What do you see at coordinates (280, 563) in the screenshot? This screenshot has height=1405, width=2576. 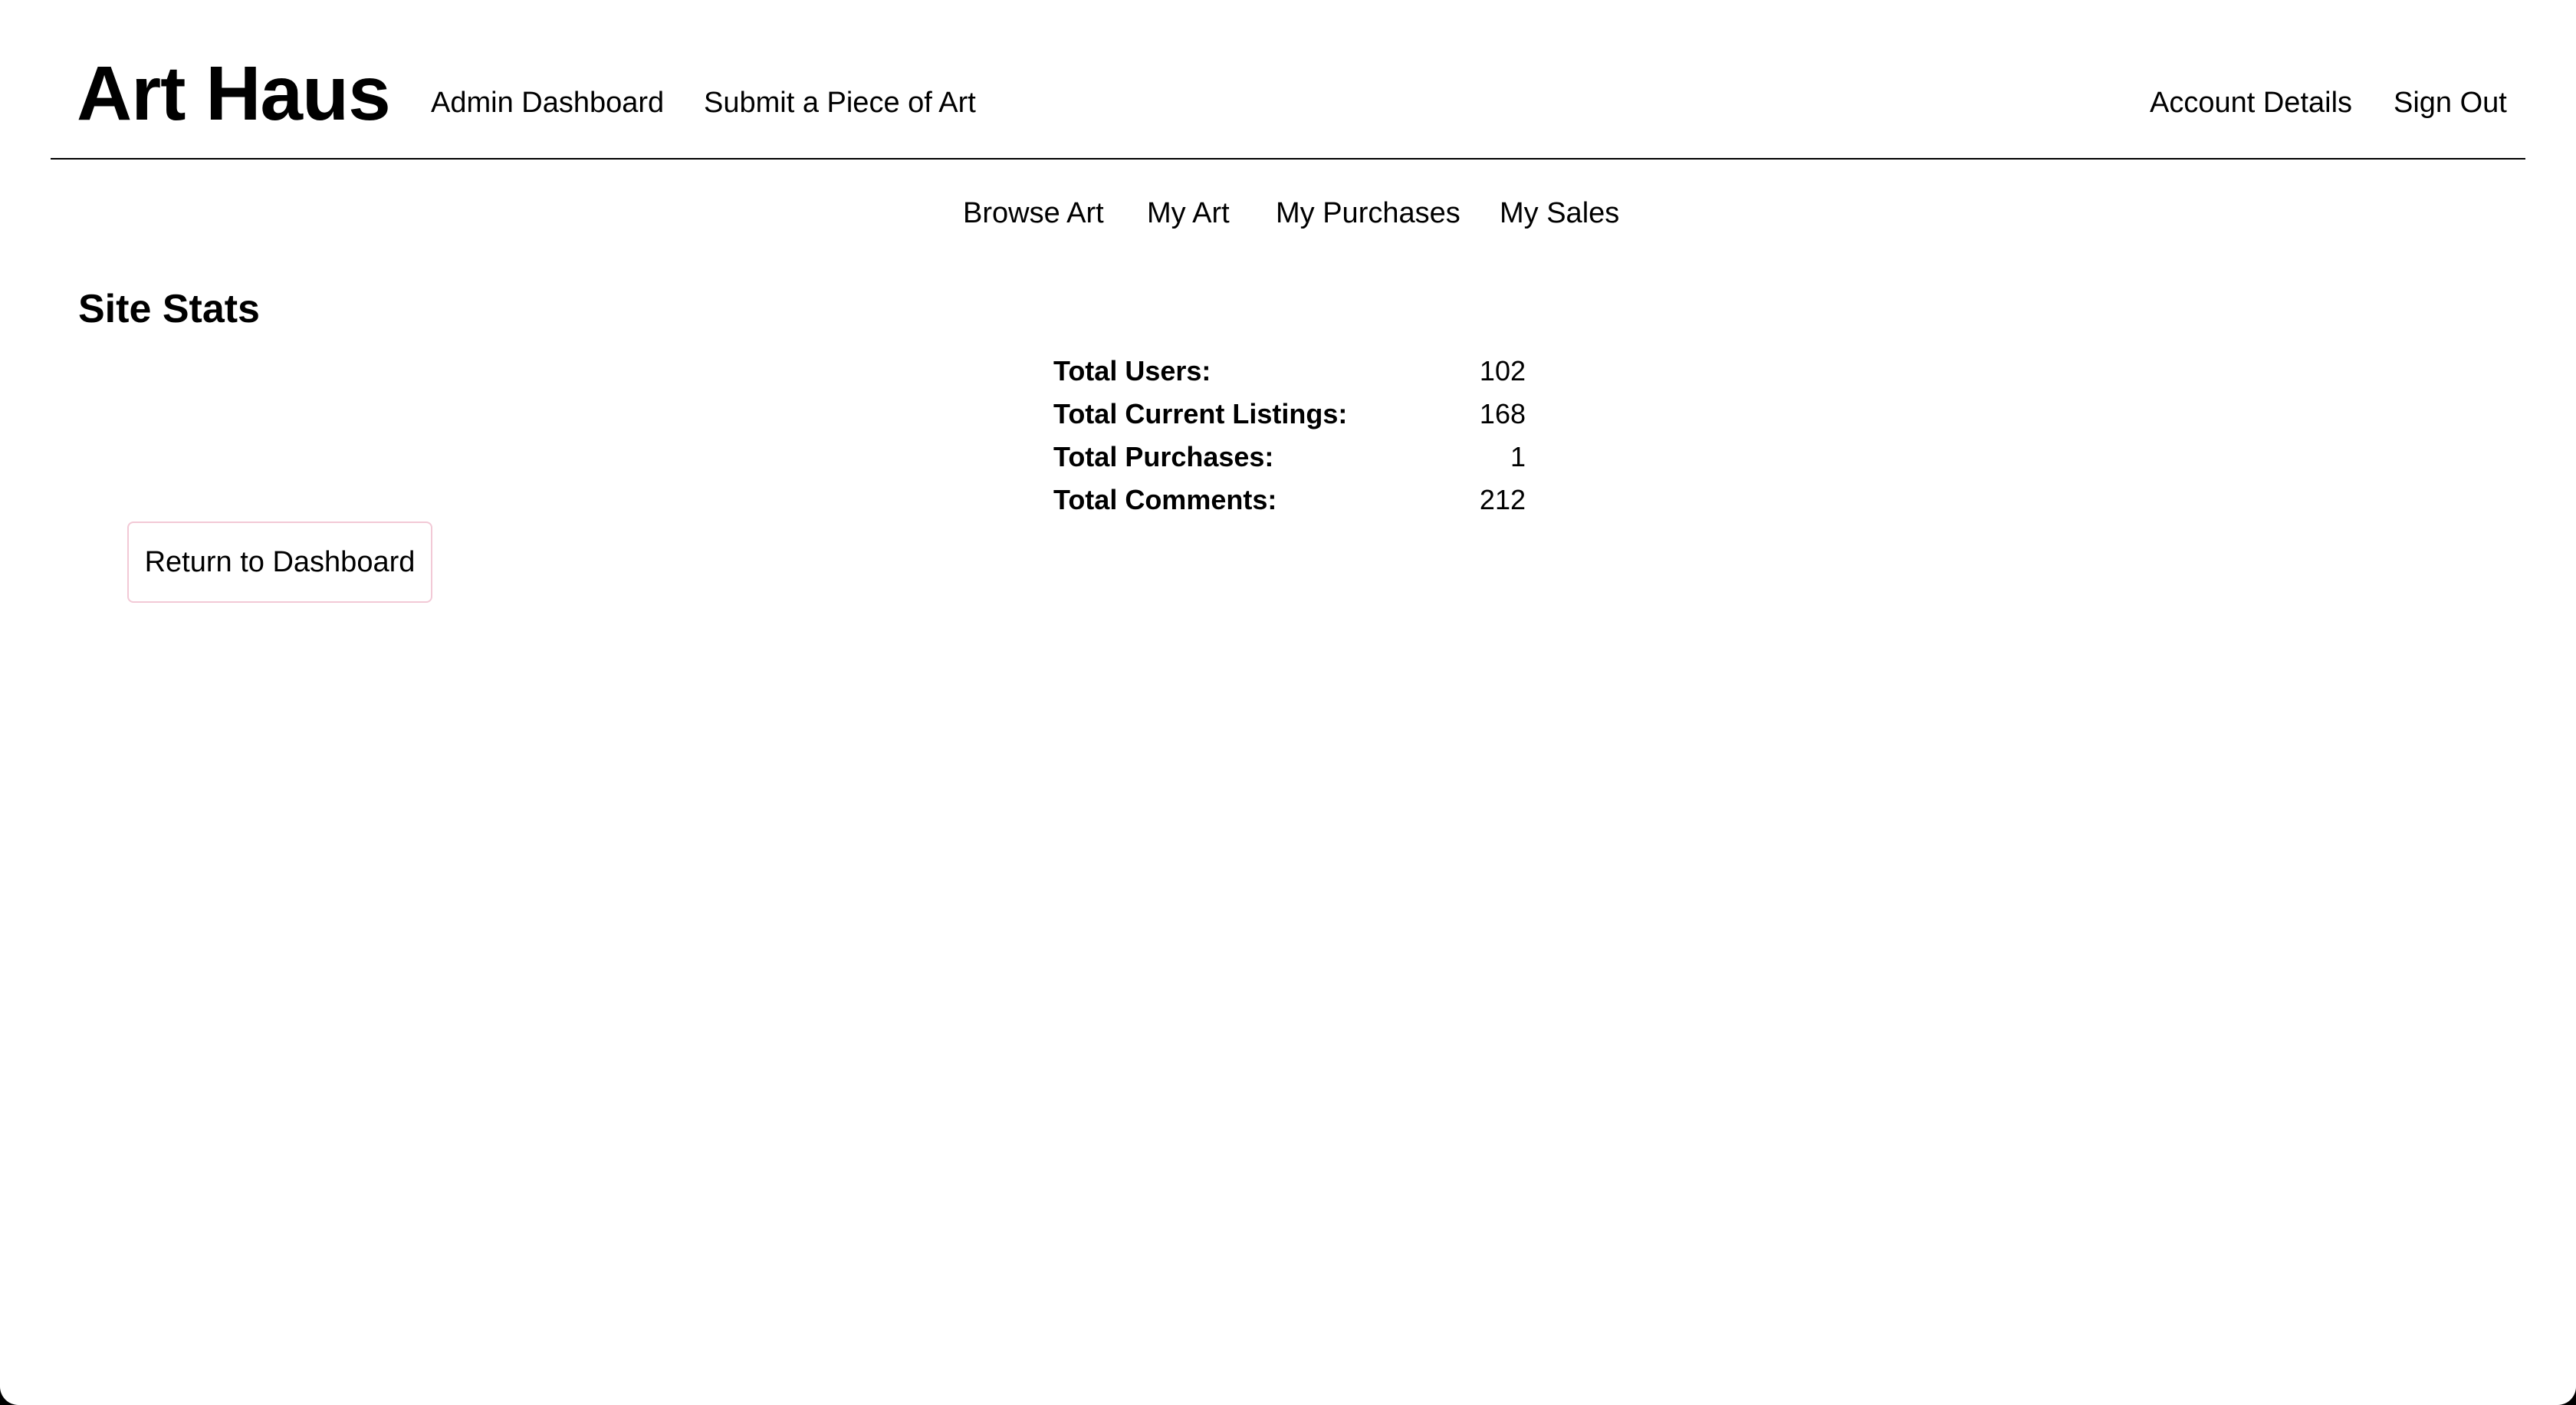 I see `return-to-dashboard-button: Return to Dashboard` at bounding box center [280, 563].